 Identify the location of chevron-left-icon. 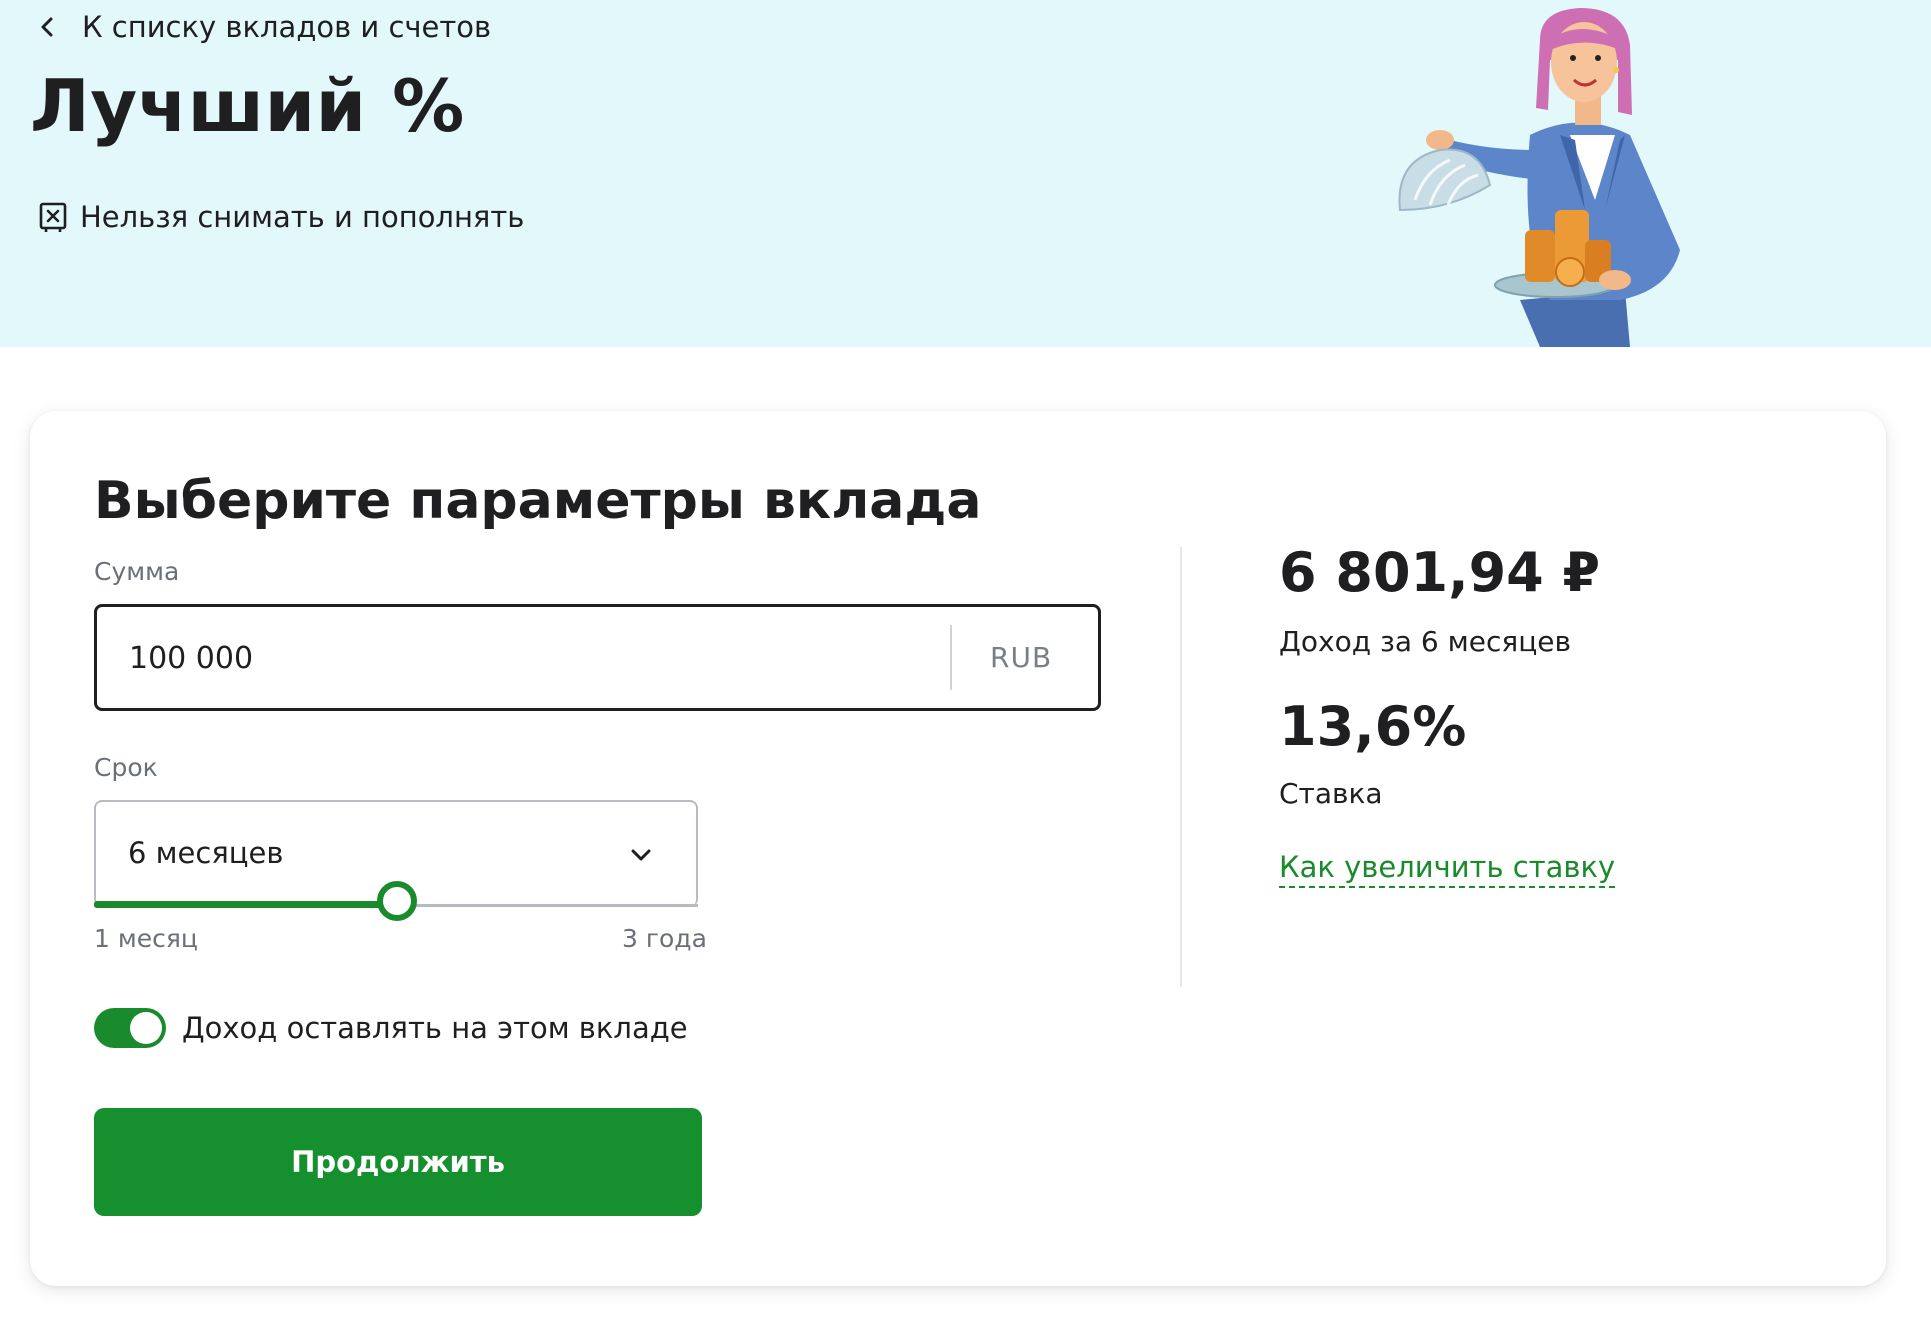
(47, 27).